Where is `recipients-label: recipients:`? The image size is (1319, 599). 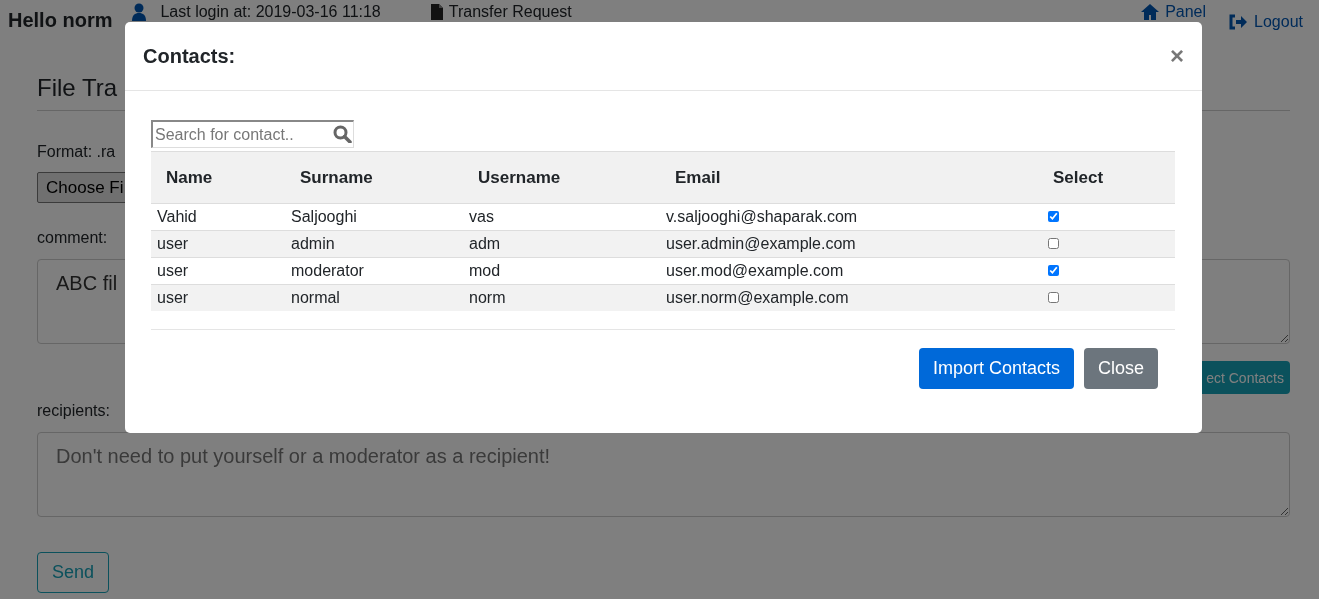
recipients-label: recipients: is located at coordinates (73, 411).